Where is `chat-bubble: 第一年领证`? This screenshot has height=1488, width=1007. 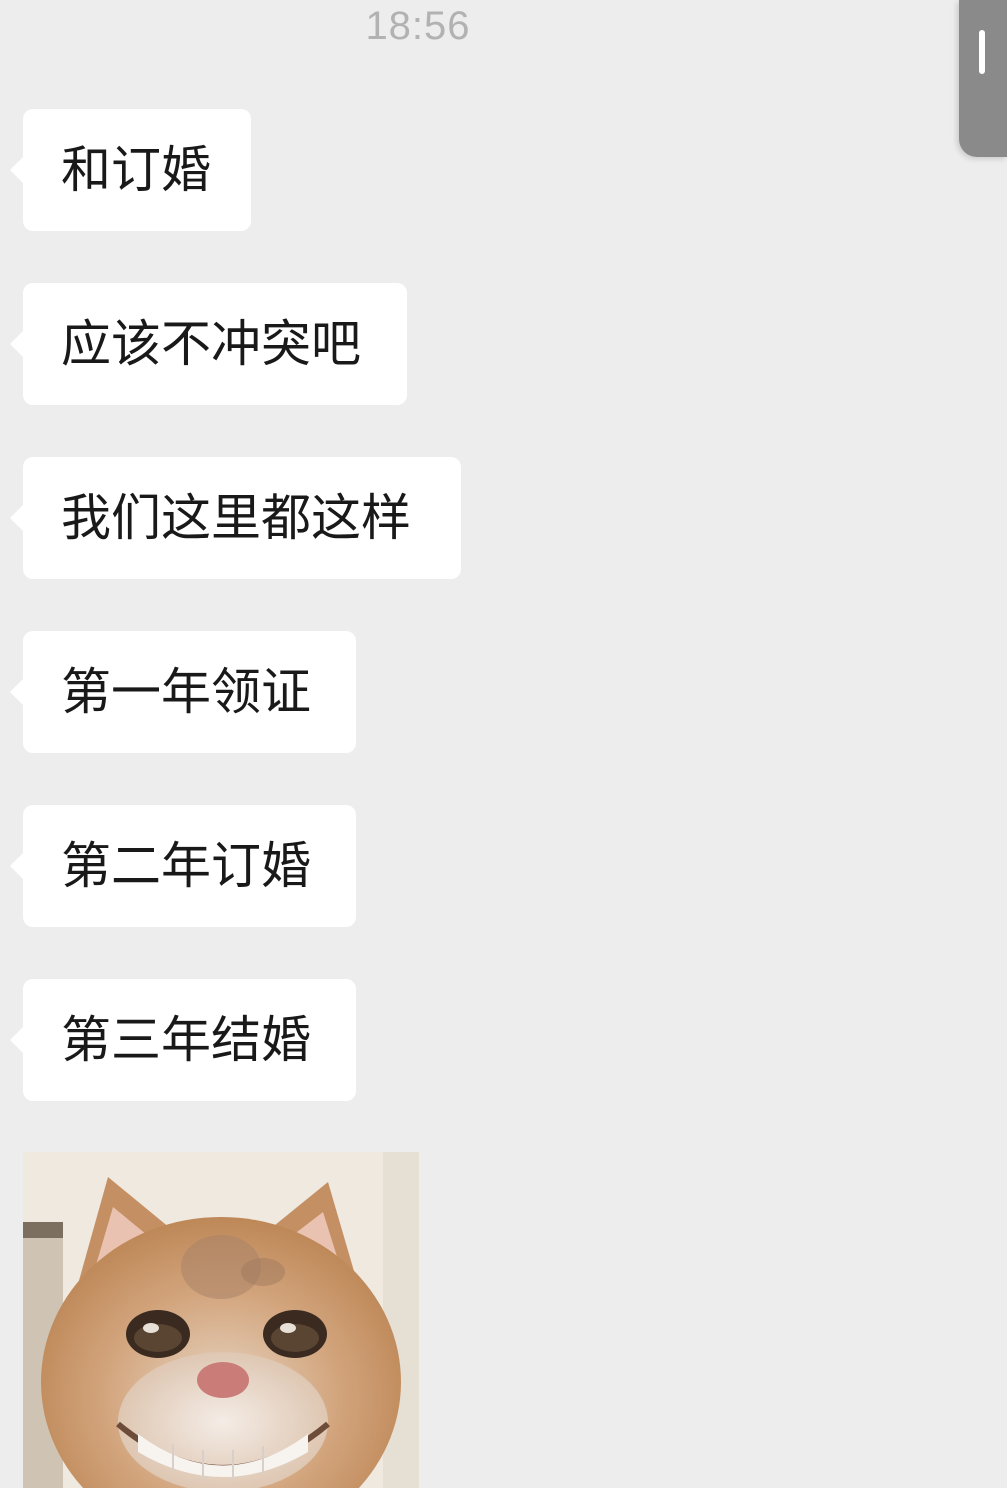 chat-bubble: 第一年领证 is located at coordinates (183, 692).